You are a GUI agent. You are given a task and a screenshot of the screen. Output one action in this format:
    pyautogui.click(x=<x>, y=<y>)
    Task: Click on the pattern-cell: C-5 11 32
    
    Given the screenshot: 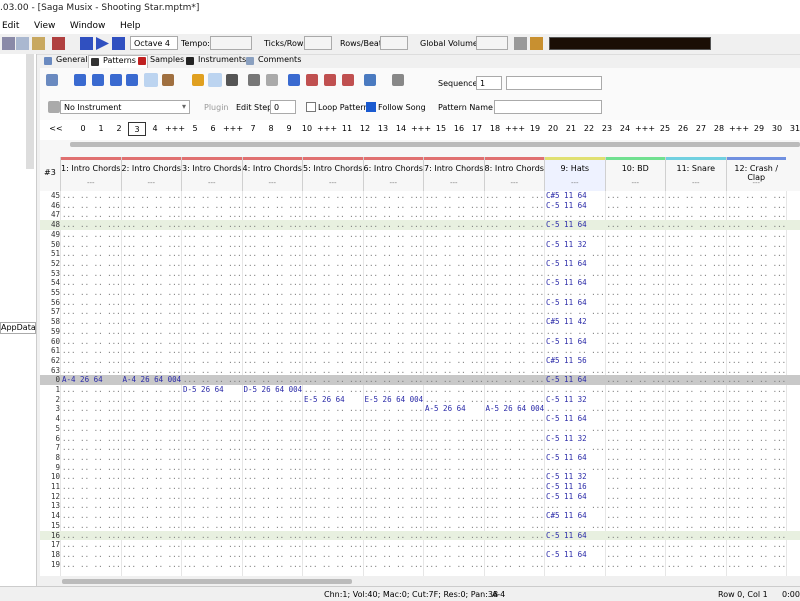 What is the action you would take?
    pyautogui.click(x=566, y=245)
    